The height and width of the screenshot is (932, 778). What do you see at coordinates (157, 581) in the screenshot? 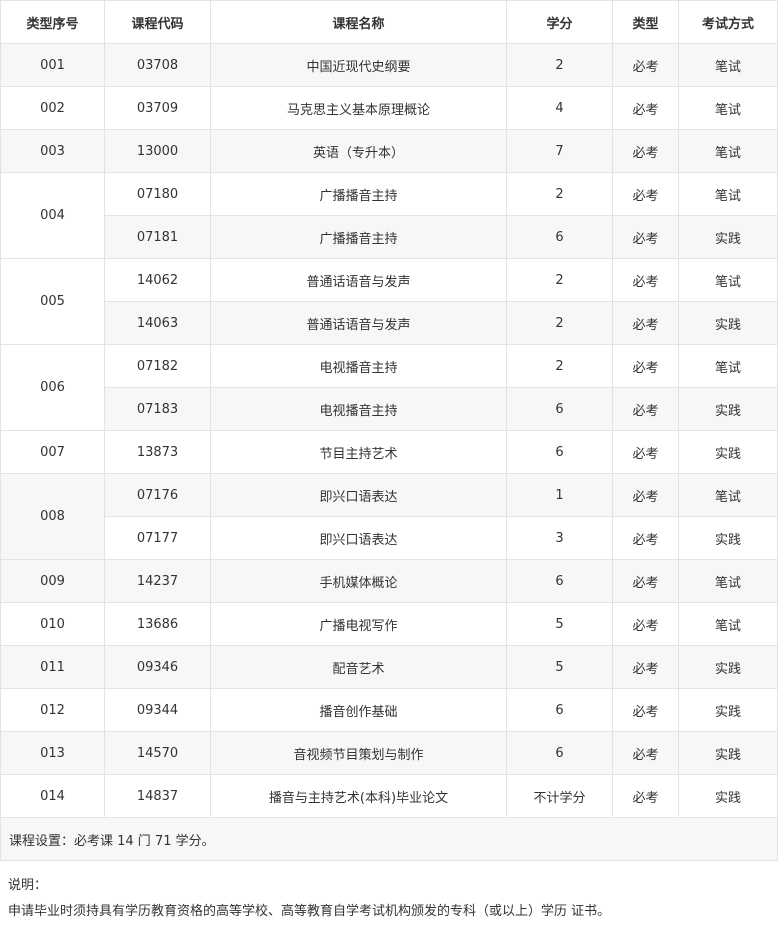
I see `cell-course-code: 14237` at bounding box center [157, 581].